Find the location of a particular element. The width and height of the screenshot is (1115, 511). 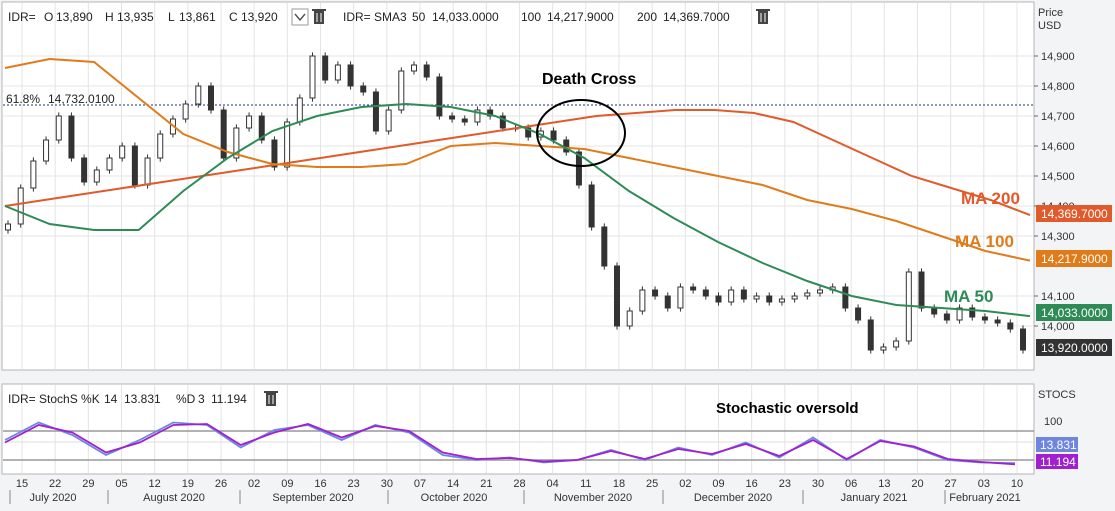

x-tick-day: 13 is located at coordinates (884, 484).